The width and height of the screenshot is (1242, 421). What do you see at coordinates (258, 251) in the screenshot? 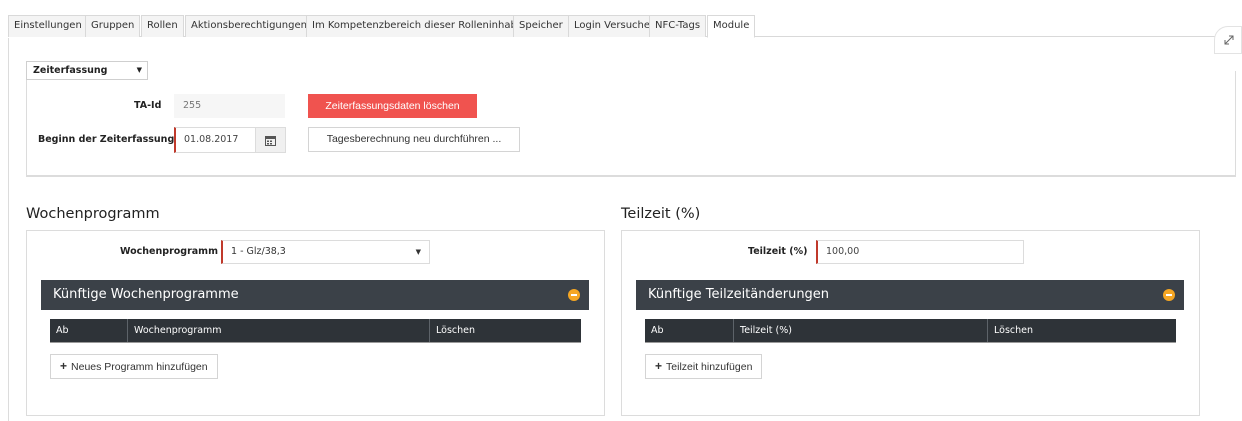
I see `weekly-program-value: 1 - Glz/38,3` at bounding box center [258, 251].